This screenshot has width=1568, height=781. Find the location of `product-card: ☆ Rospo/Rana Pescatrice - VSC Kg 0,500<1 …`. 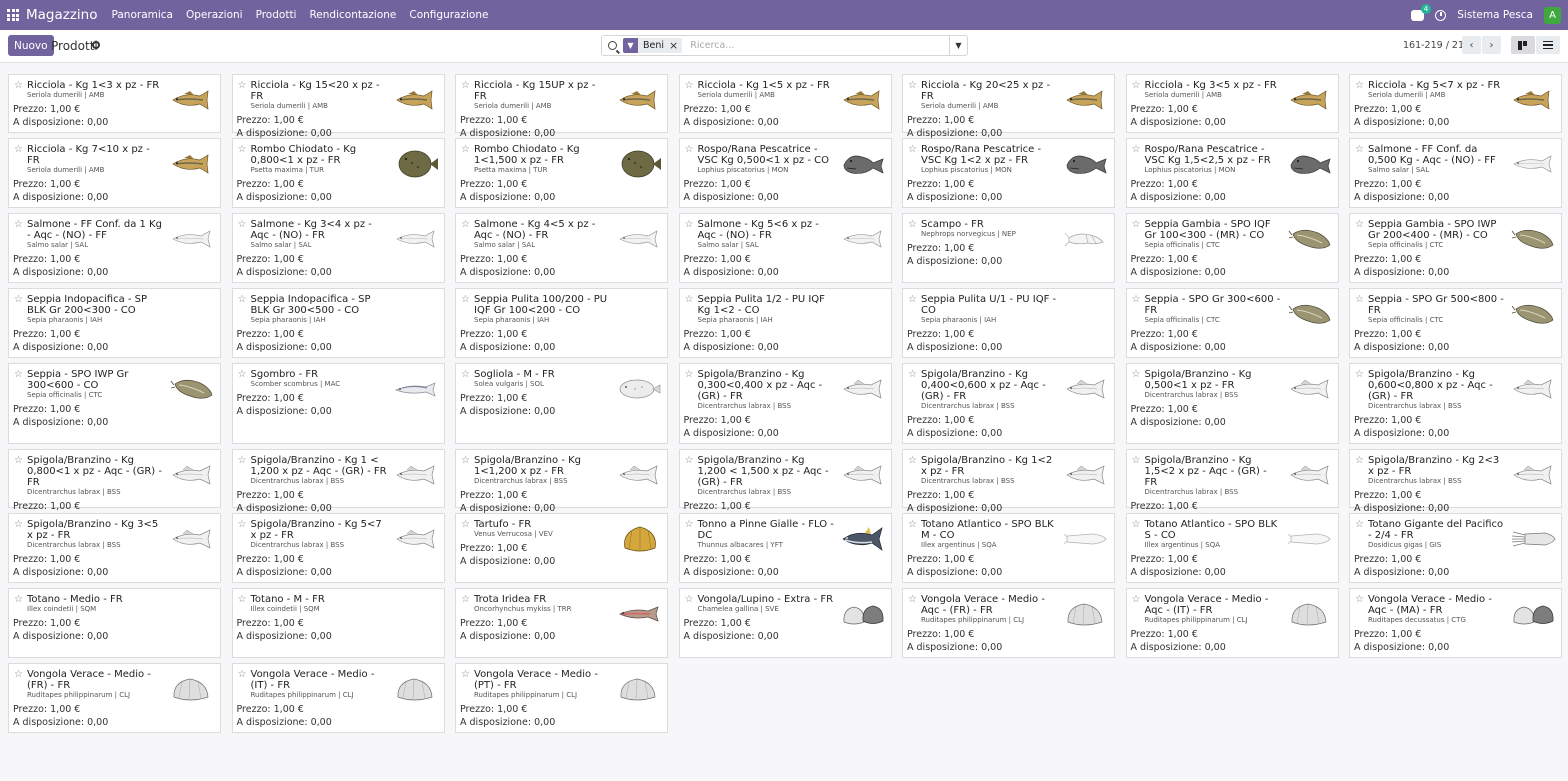

product-card: ☆ Rospo/Rana Pescatrice - VSC Kg 0,500<1 … is located at coordinates (785, 173).